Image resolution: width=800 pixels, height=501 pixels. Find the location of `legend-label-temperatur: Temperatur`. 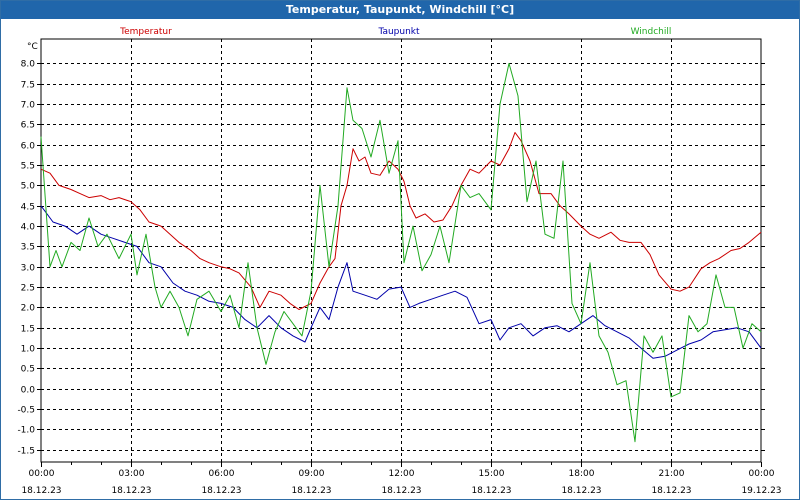

legend-label-temperatur: Temperatur is located at coordinates (145, 32).